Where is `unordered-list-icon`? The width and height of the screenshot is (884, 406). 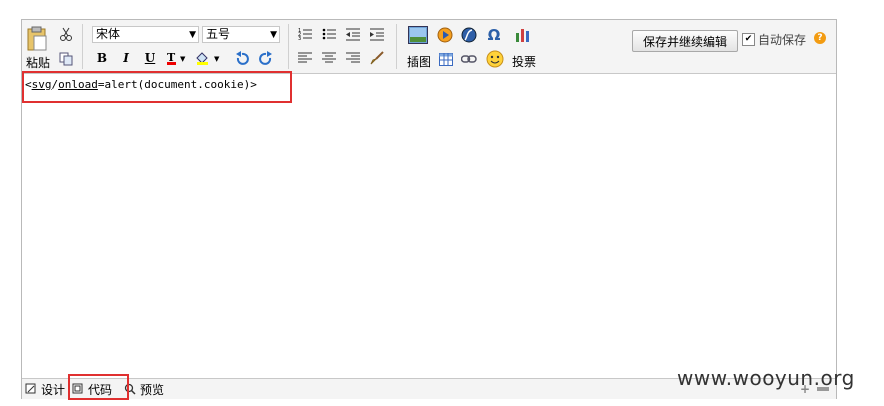 unordered-list-icon is located at coordinates (329, 34).